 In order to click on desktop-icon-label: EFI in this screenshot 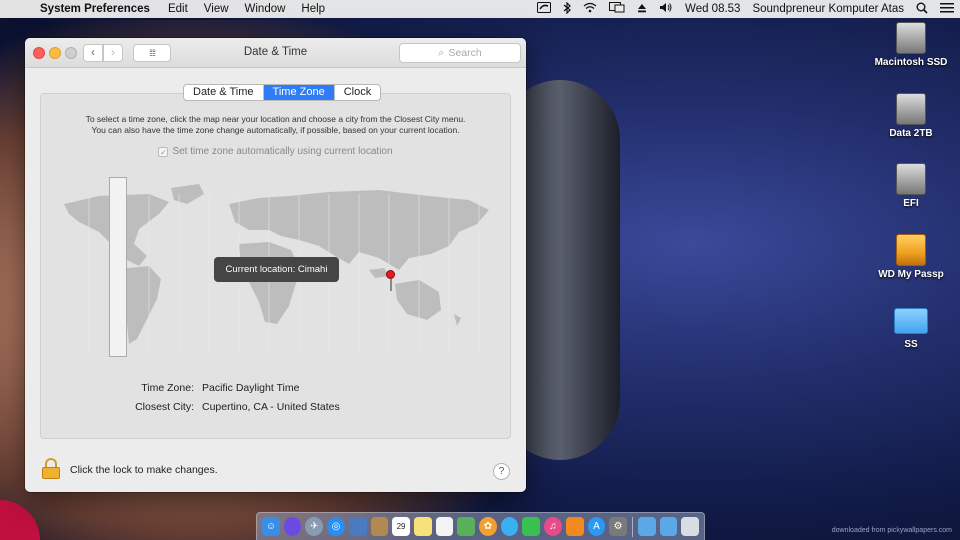, I will do `click(911, 203)`.